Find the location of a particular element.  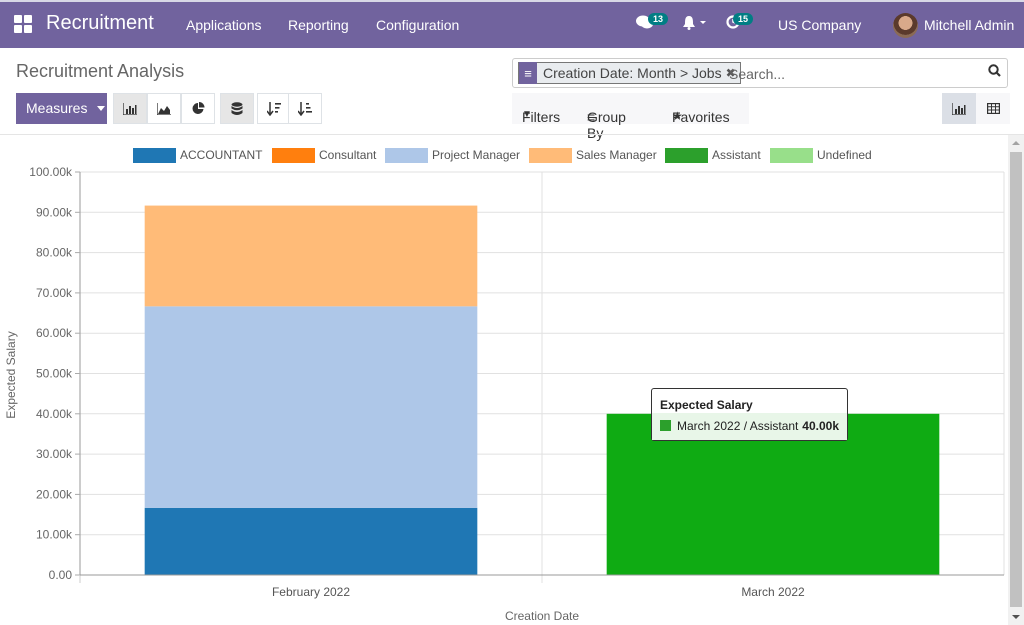

sort-ascending-button is located at coordinates (305, 108).